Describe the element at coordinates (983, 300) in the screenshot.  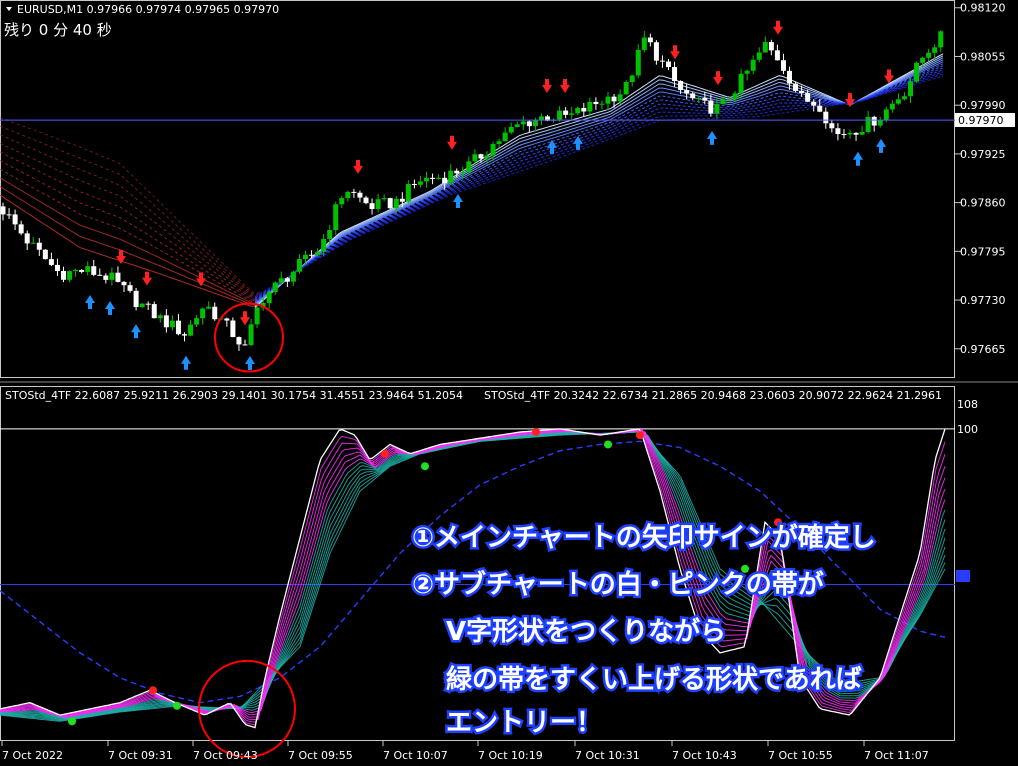
I see `price-tick-label: 0.97730` at that location.